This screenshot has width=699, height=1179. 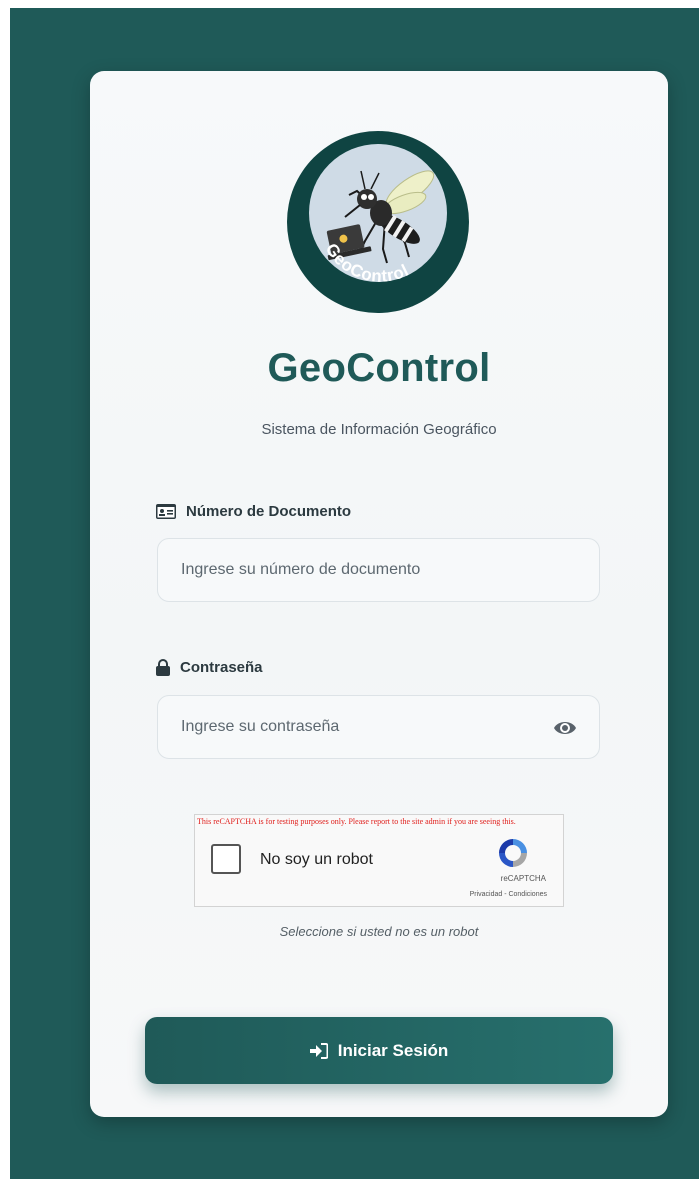 I want to click on recaptcha-brand: reCAPTCHA, so click(x=523, y=878).